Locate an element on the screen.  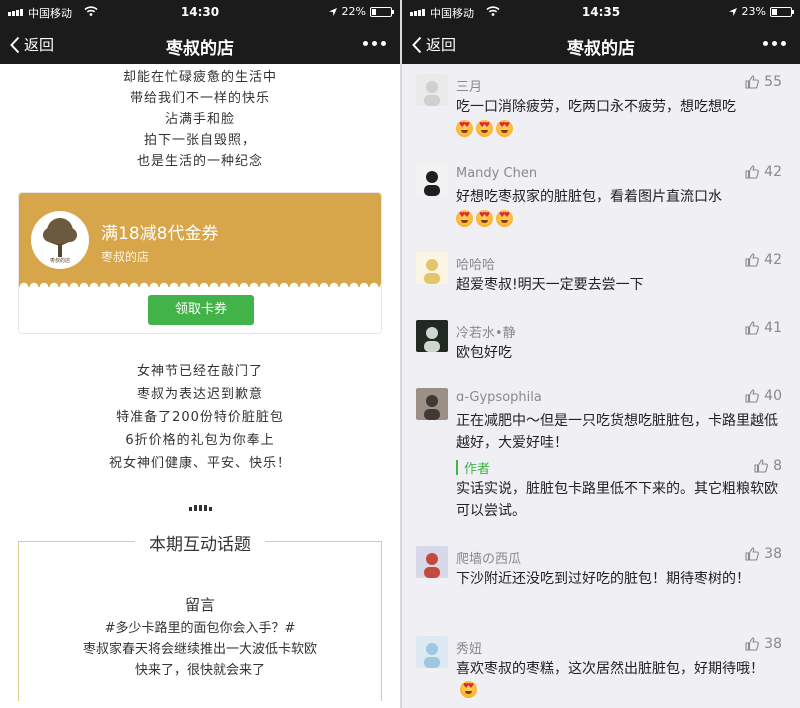
coupon-header: 枣叔的店 满18减8代金券 枣叔的店 is located at coordinates (200, 236).